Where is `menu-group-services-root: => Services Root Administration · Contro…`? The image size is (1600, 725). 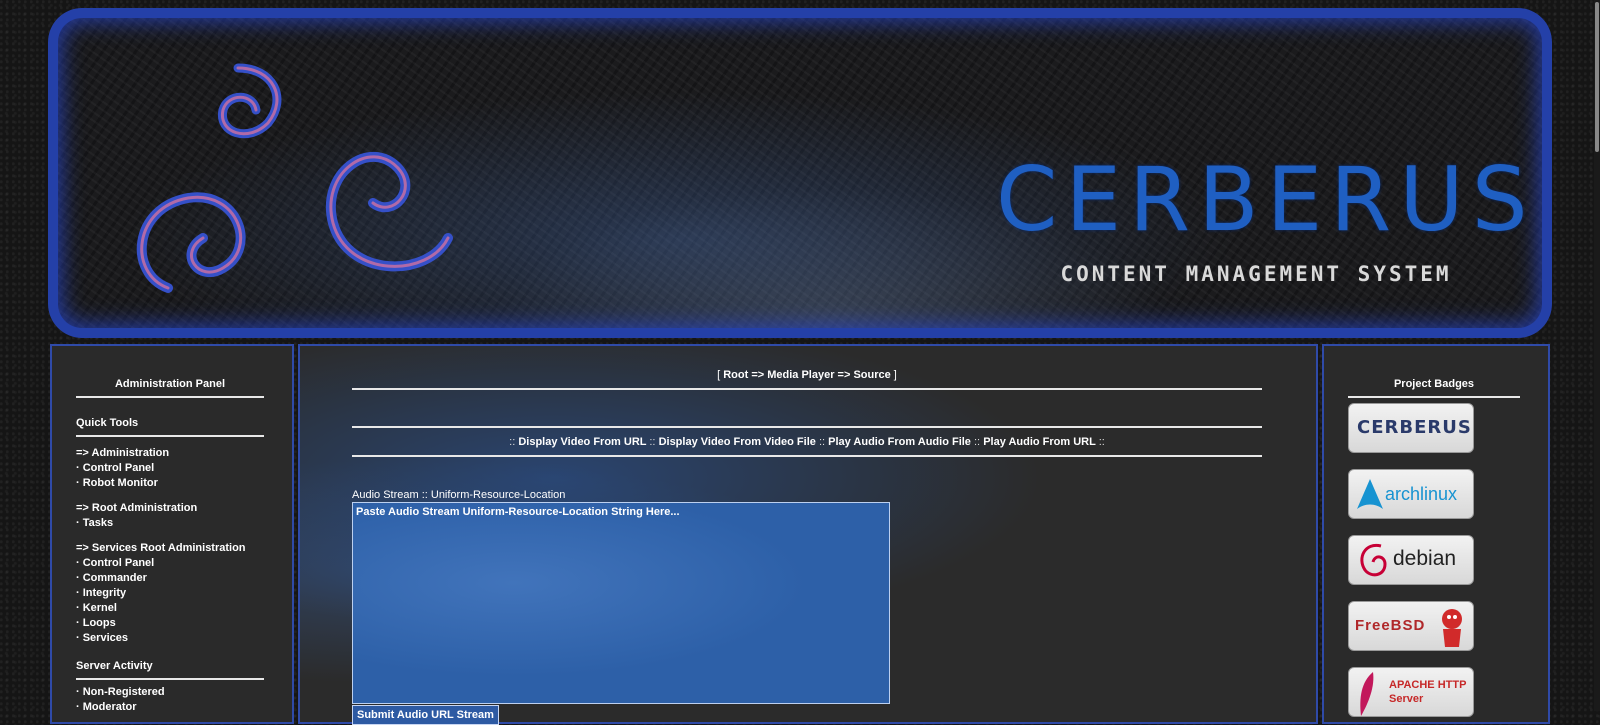 menu-group-services-root: => Services Root Administration · Contro… is located at coordinates (170, 593).